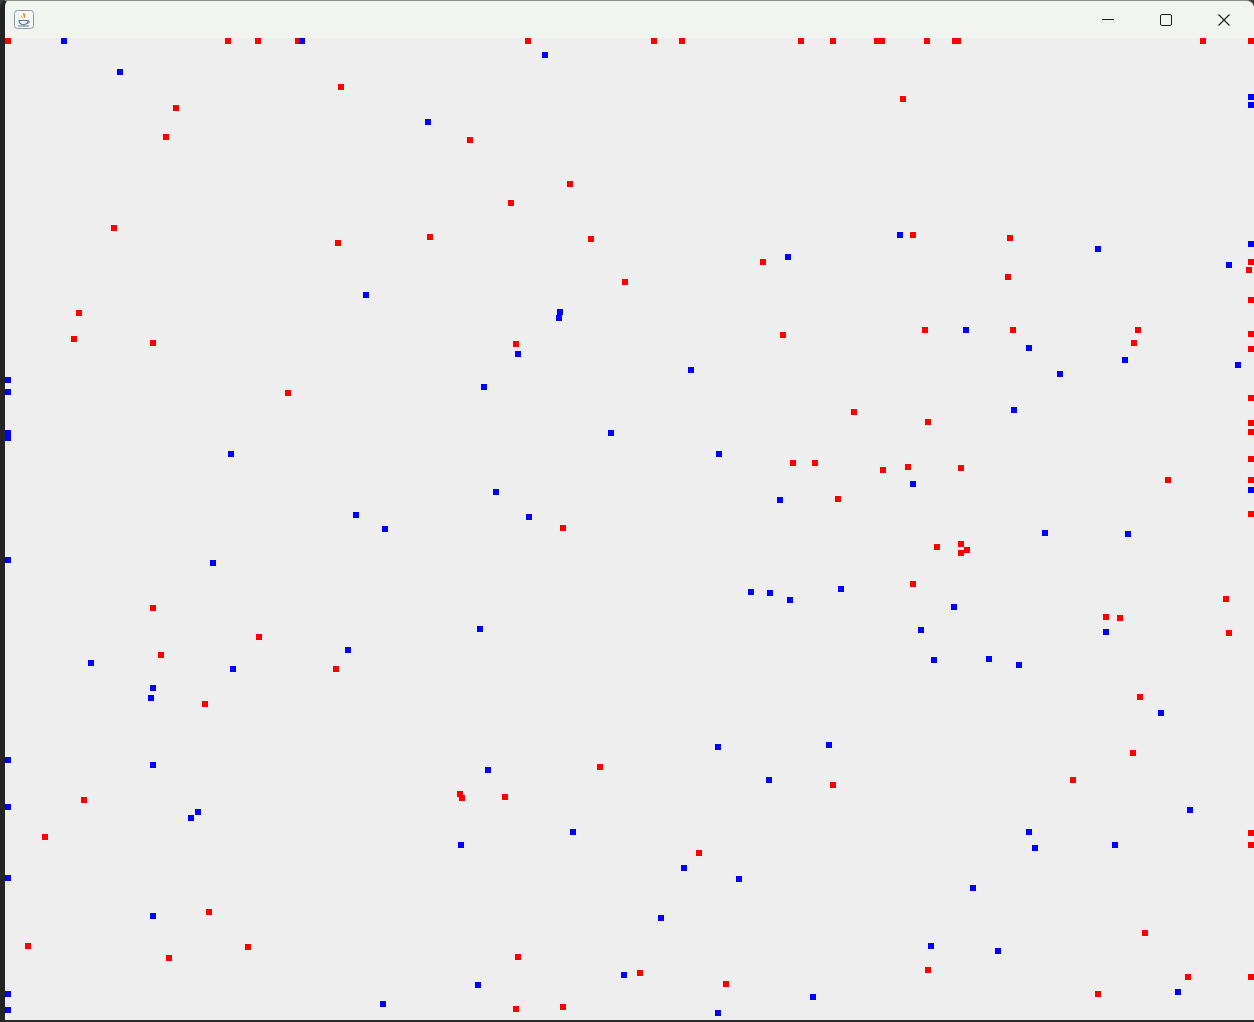 This screenshot has height=1022, width=1254. Describe the element at coordinates (1108, 19) in the screenshot. I see `minimize-icon` at that location.